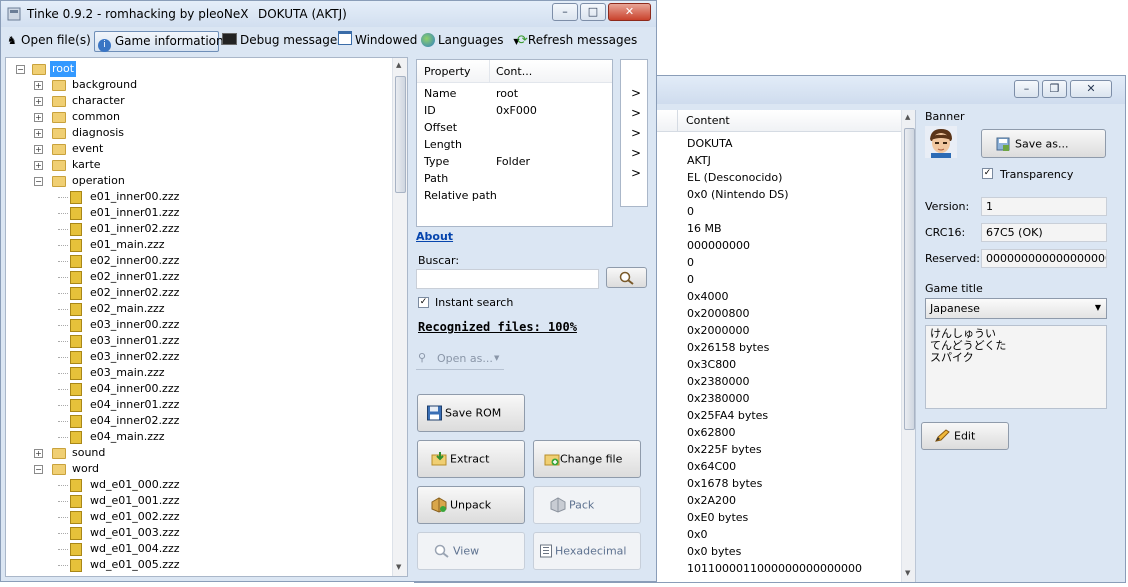 The width and height of the screenshot is (1128, 587). What do you see at coordinates (774, 194) in the screenshot?
I see `content-row: 0x0 (Nintendo DS)` at bounding box center [774, 194].